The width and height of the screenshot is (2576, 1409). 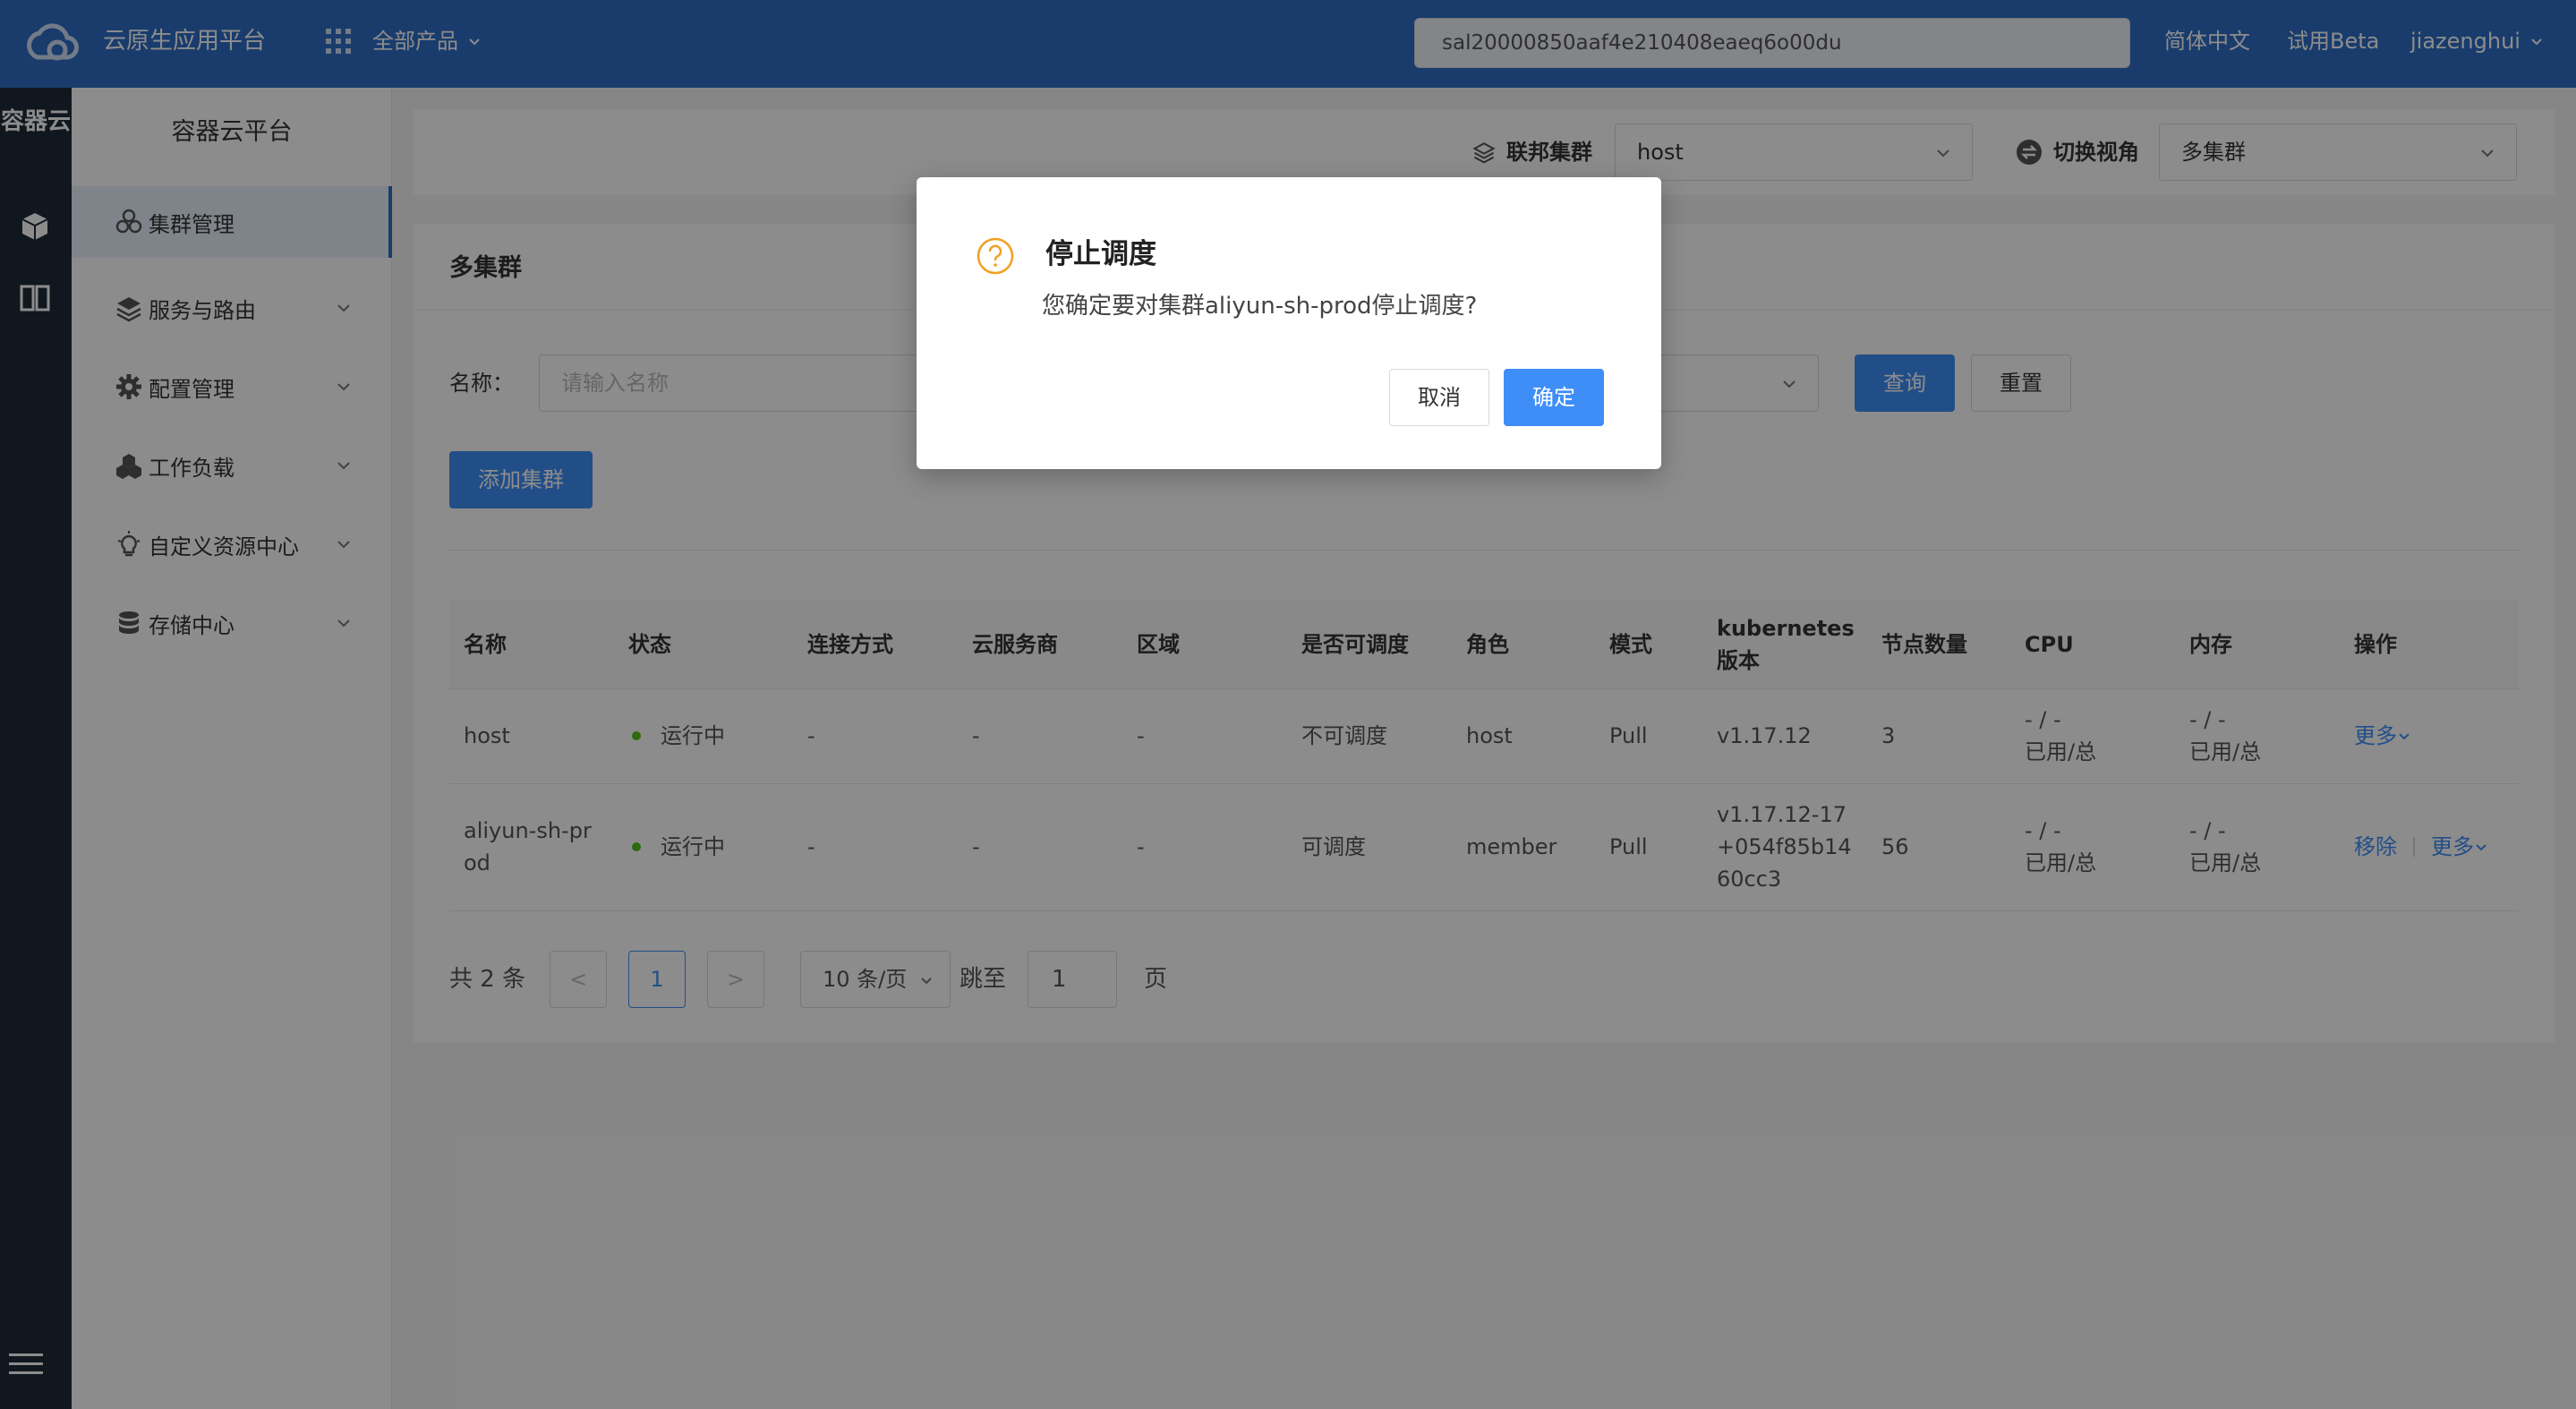 What do you see at coordinates (1439, 398) in the screenshot?
I see `cancel-button: 取消` at bounding box center [1439, 398].